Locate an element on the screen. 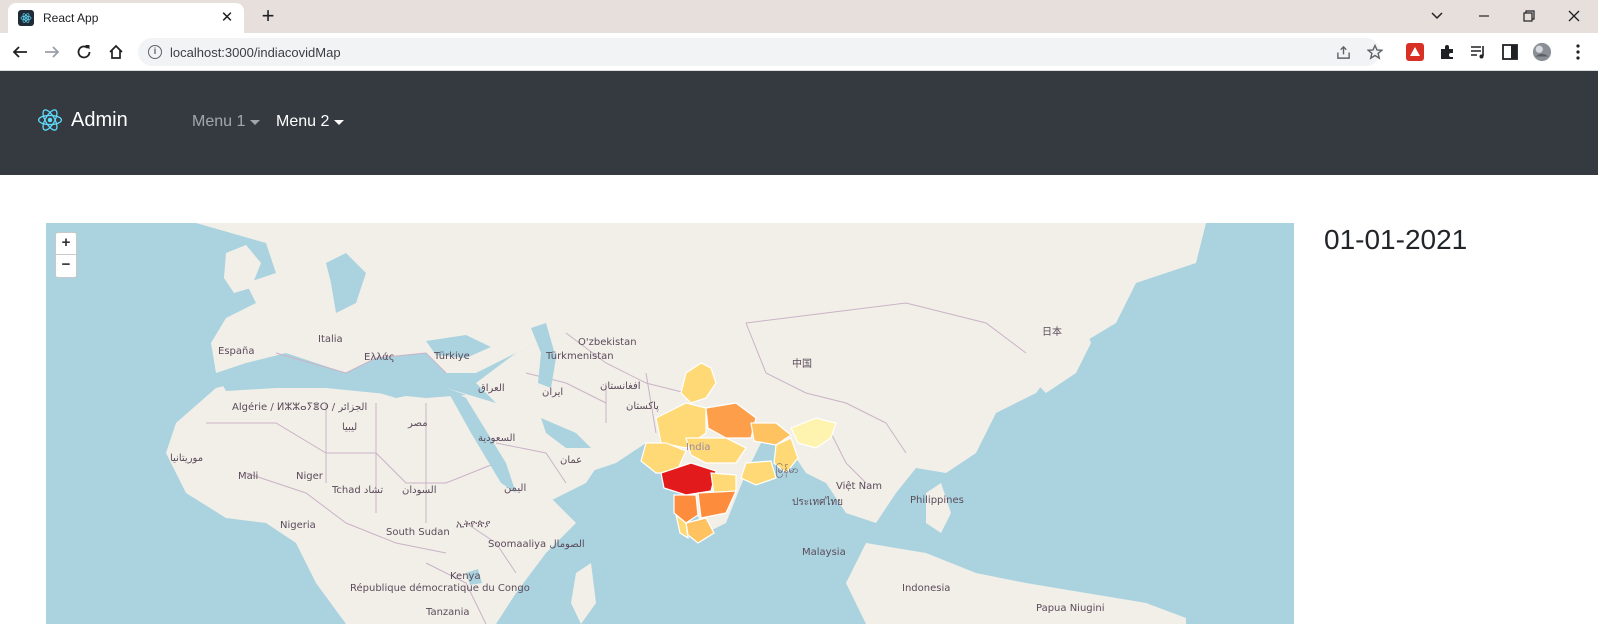 This screenshot has width=1598, height=624. map-label: Indonesia is located at coordinates (926, 588).